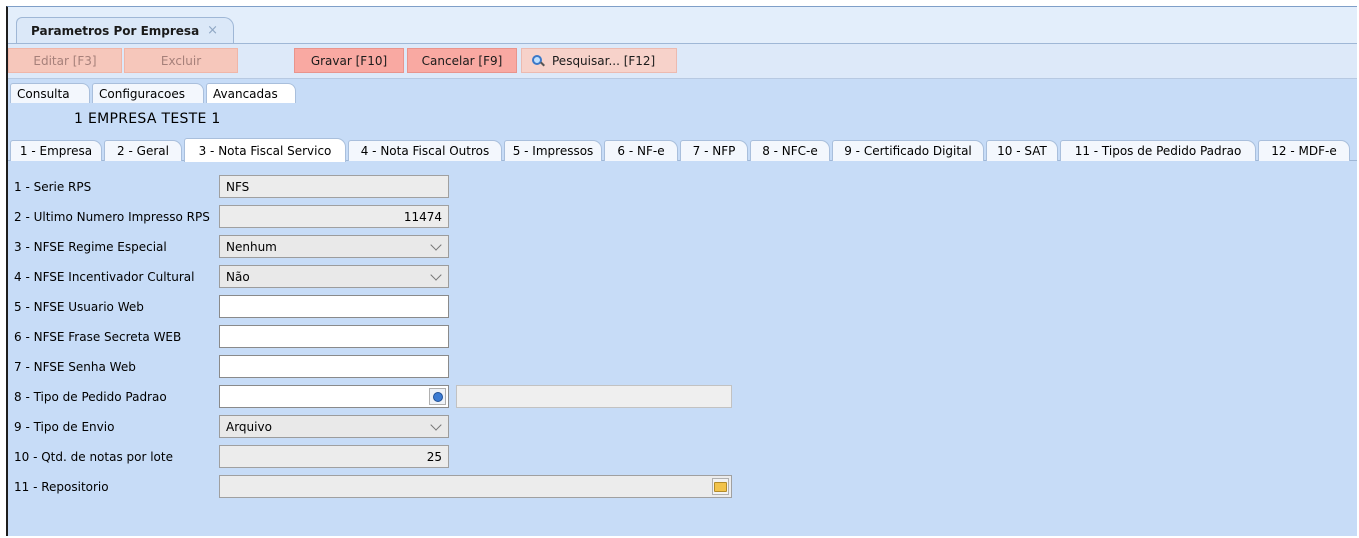 The image size is (1359, 538). What do you see at coordinates (334, 366) in the screenshot?
I see `senha-web-input` at bounding box center [334, 366].